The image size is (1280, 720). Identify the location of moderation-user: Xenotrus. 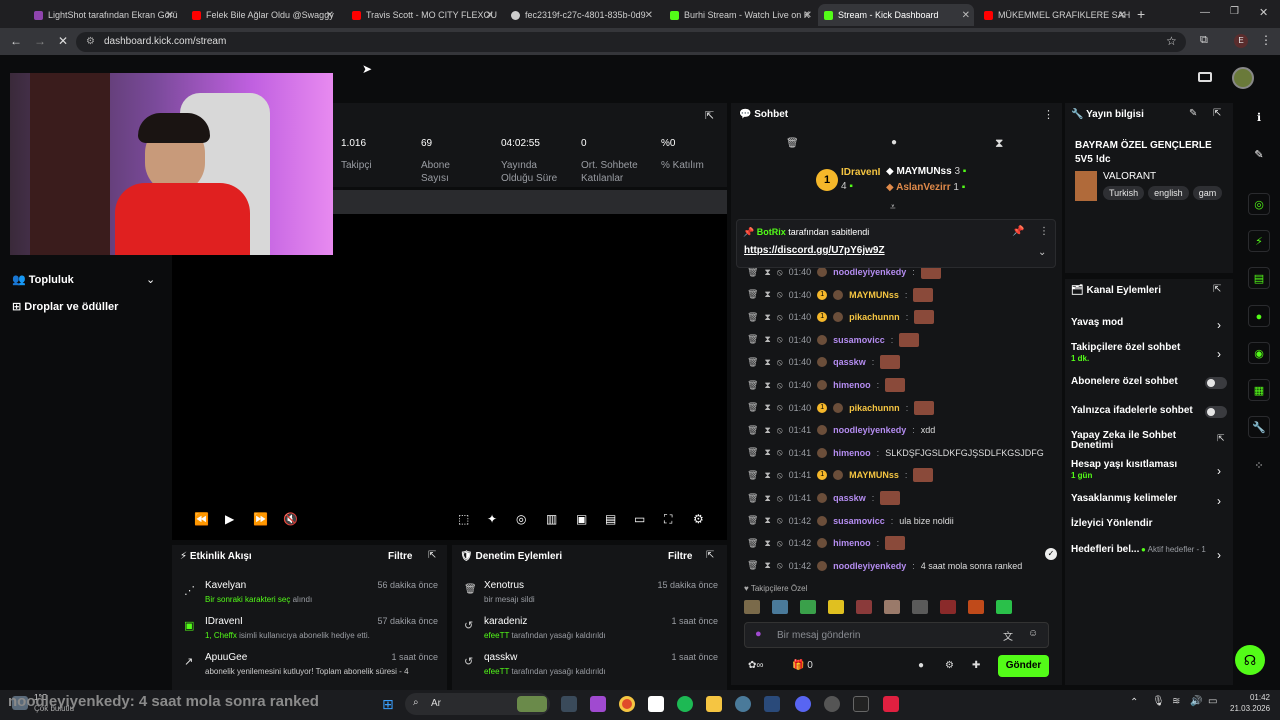
(504, 585).